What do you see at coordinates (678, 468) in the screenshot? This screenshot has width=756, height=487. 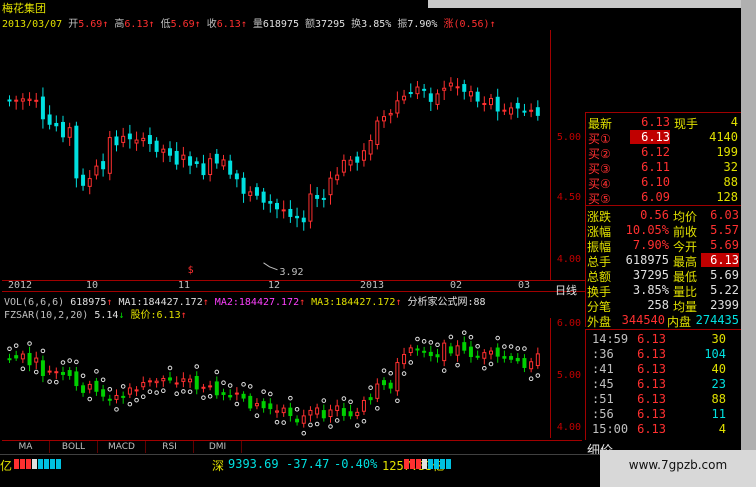 I see `watermark: www.7gpzb.com` at bounding box center [678, 468].